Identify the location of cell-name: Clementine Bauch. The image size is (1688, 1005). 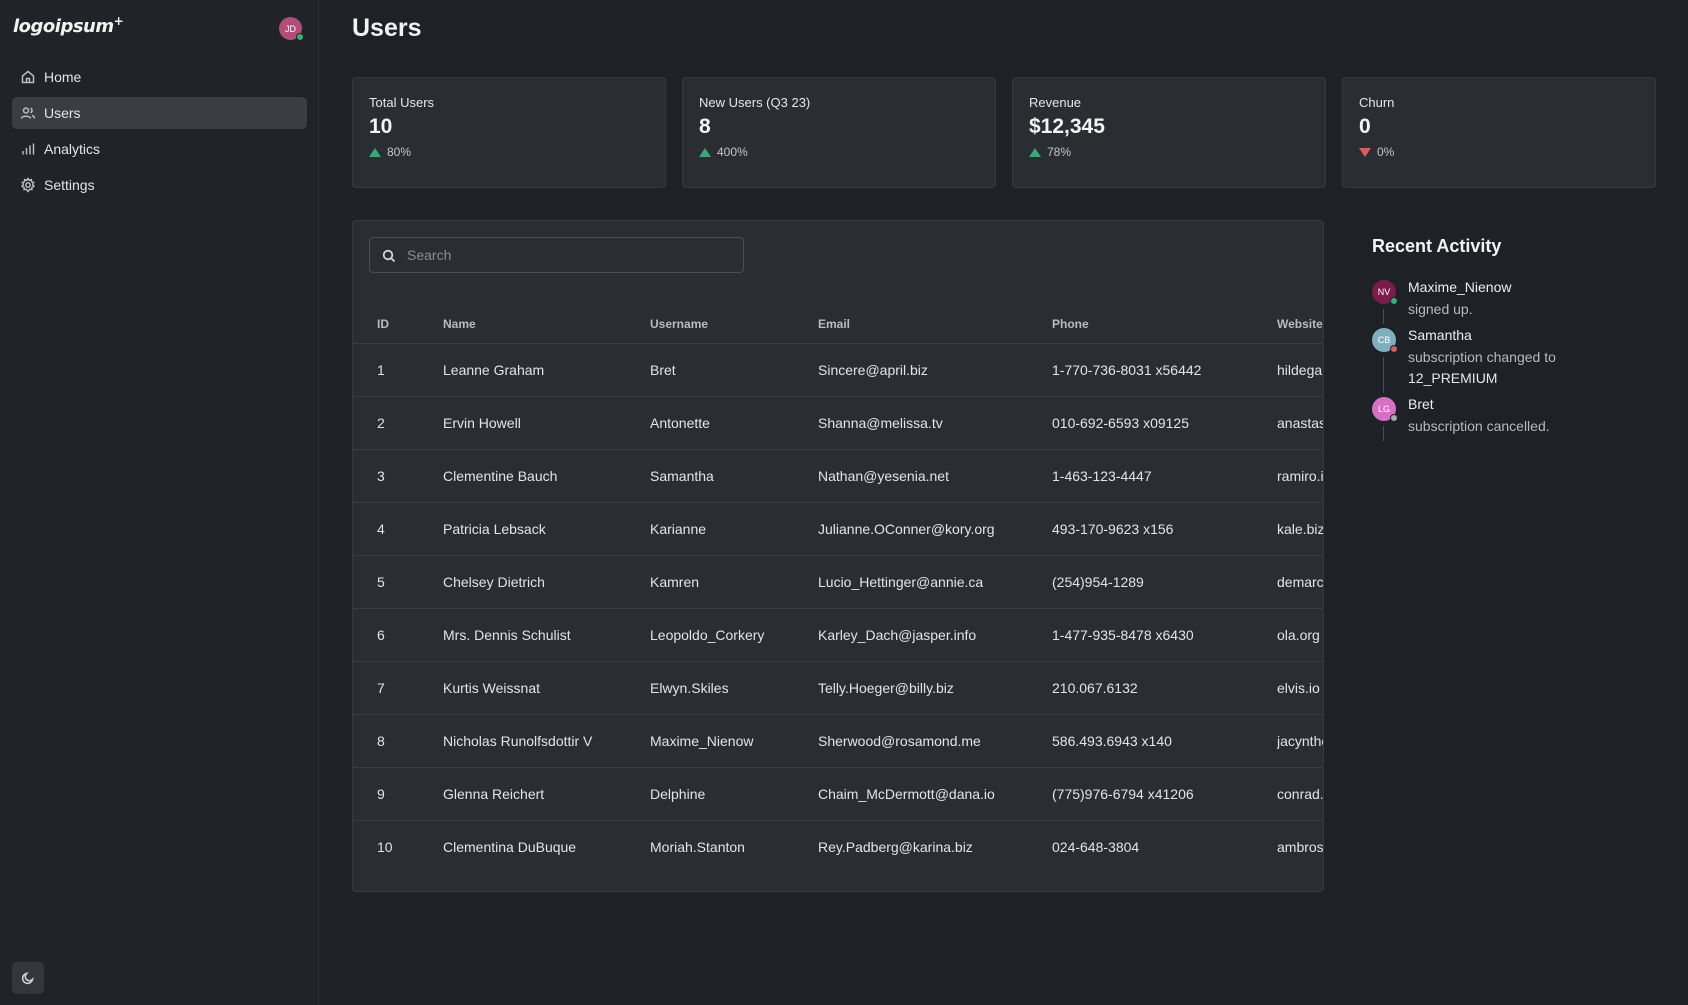
(546, 476).